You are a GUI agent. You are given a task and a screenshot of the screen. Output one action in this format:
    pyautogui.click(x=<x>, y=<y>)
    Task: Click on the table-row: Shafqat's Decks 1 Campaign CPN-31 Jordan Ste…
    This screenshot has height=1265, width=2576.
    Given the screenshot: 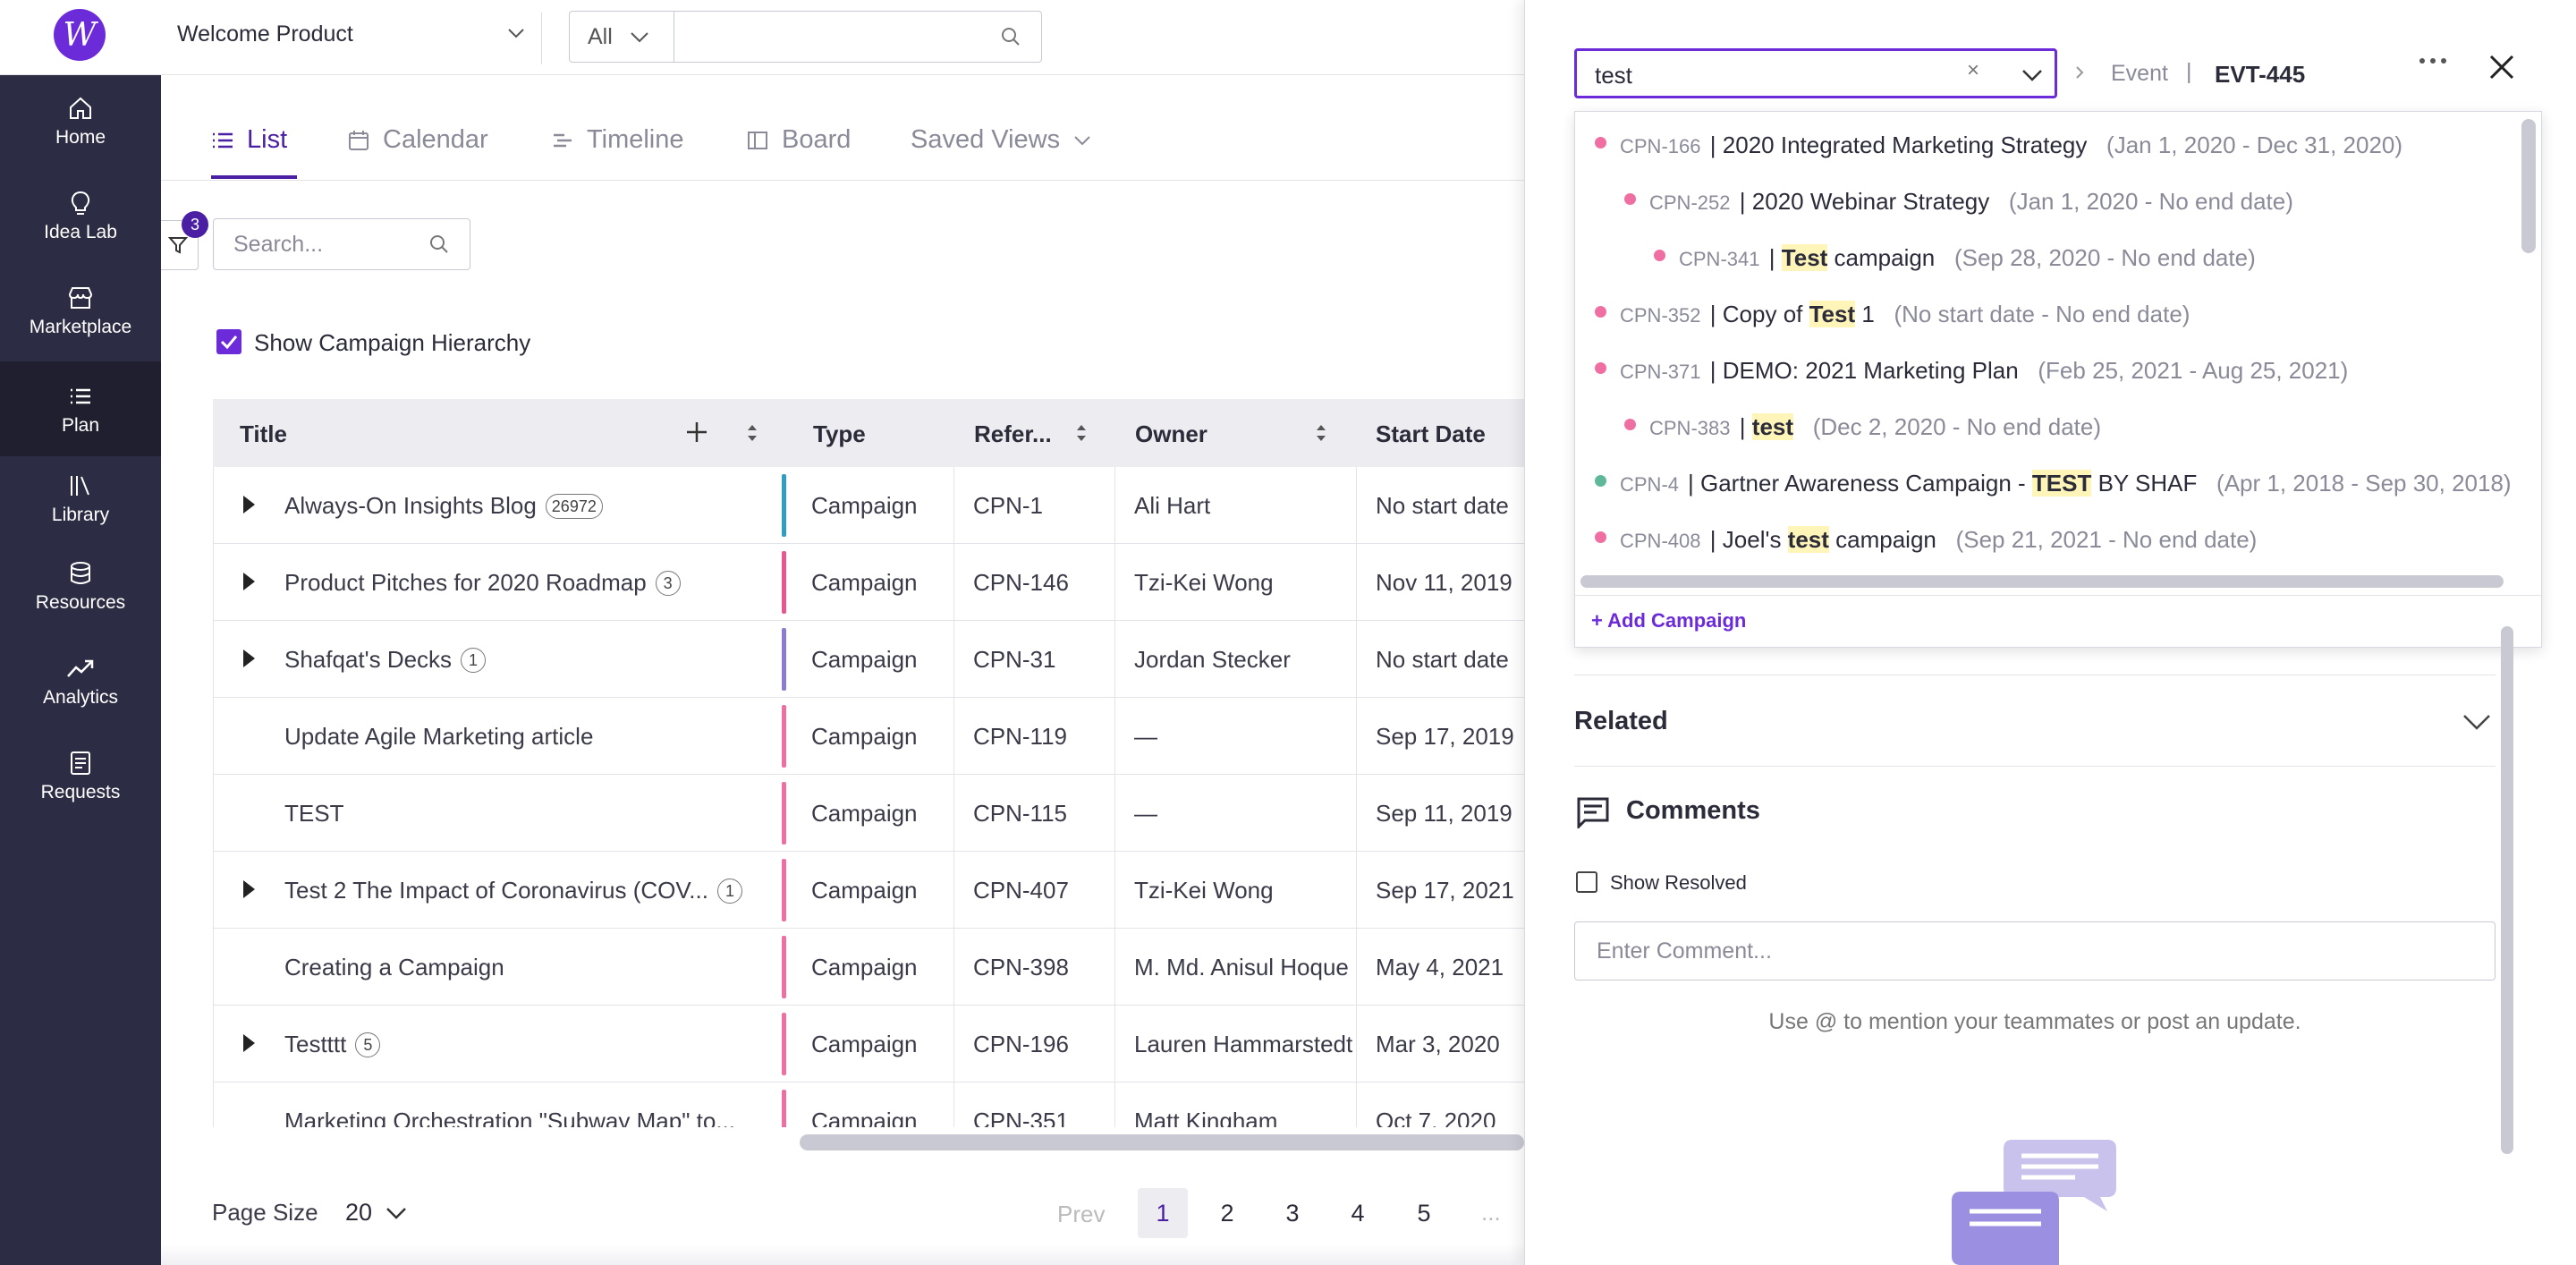 What is the action you would take?
    pyautogui.click(x=868, y=659)
    